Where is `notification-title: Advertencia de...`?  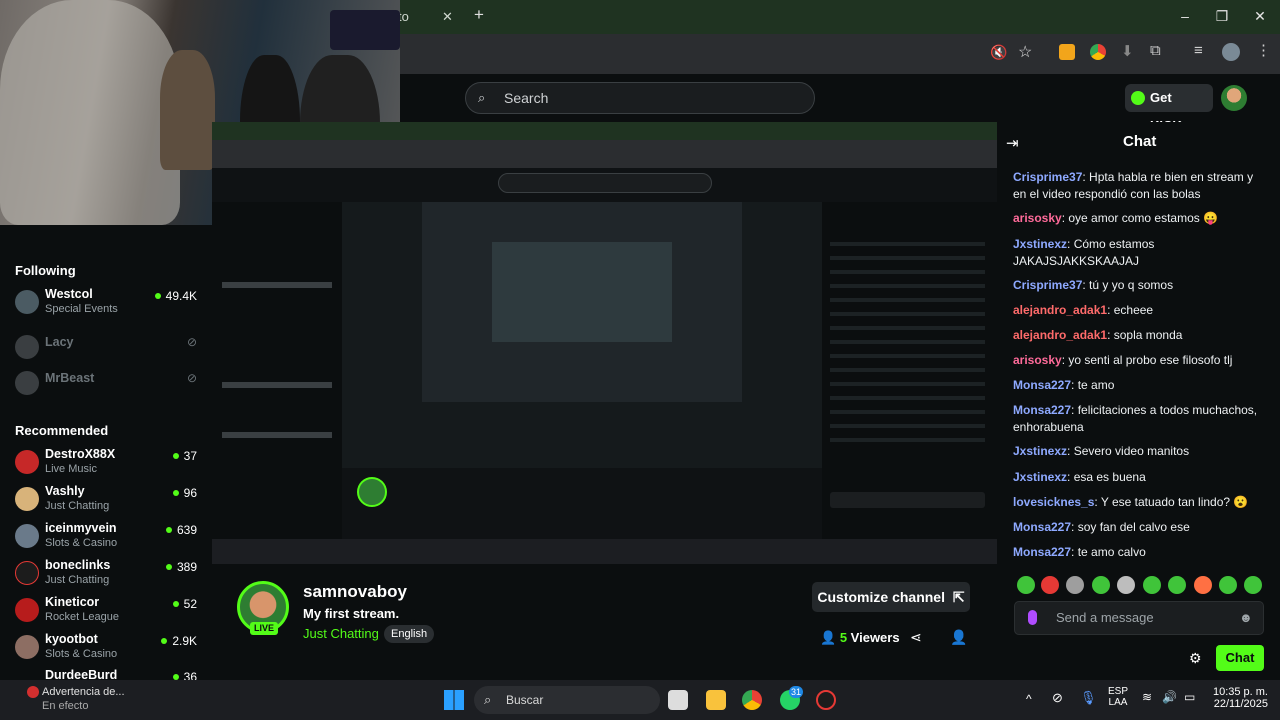
notification-title: Advertencia de... is located at coordinates (83, 692).